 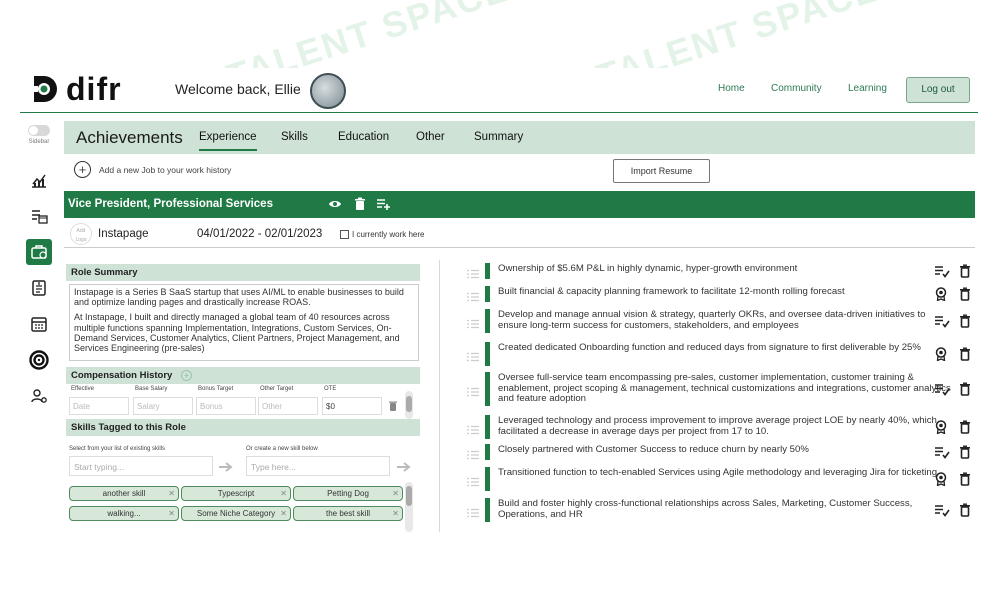 What do you see at coordinates (124, 513) in the screenshot?
I see `skill-chip: walking... ✕` at bounding box center [124, 513].